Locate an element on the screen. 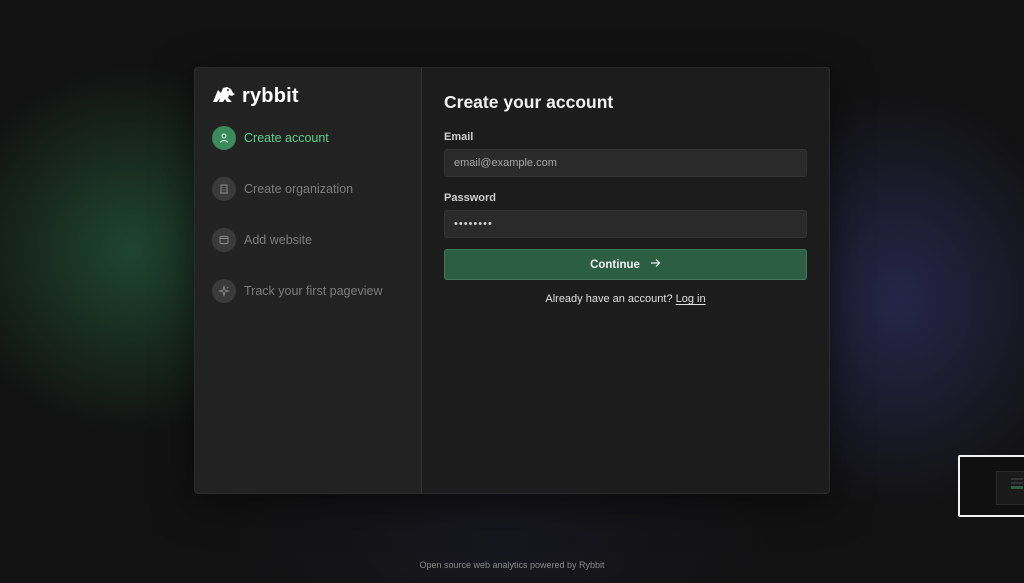  browser-window-icon is located at coordinates (224, 240).